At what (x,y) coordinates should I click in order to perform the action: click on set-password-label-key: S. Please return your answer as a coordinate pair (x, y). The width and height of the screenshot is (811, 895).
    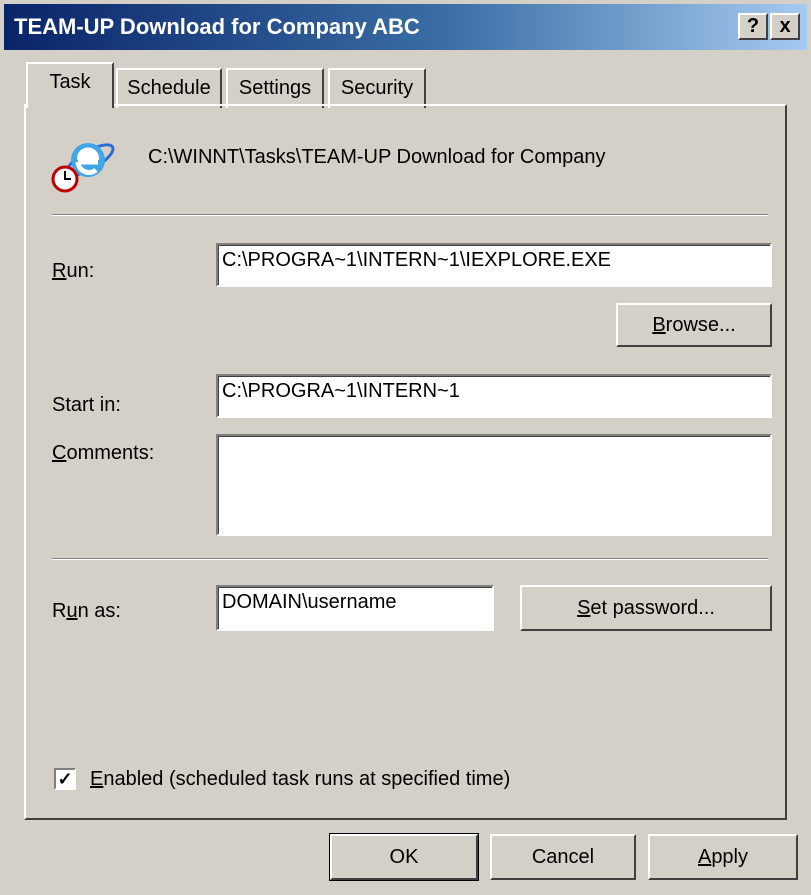
    Looking at the image, I should click on (584, 608).